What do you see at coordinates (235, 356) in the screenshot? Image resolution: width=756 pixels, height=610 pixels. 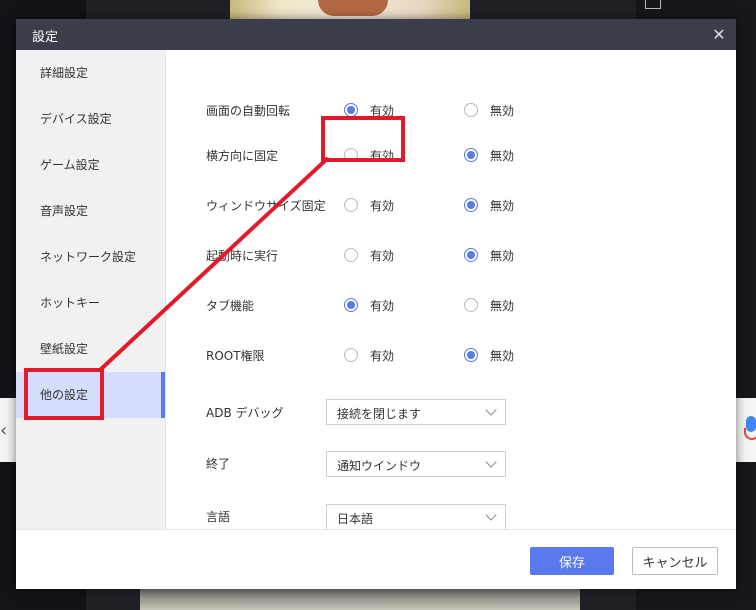 I see `root-access-label: ROOT権限` at bounding box center [235, 356].